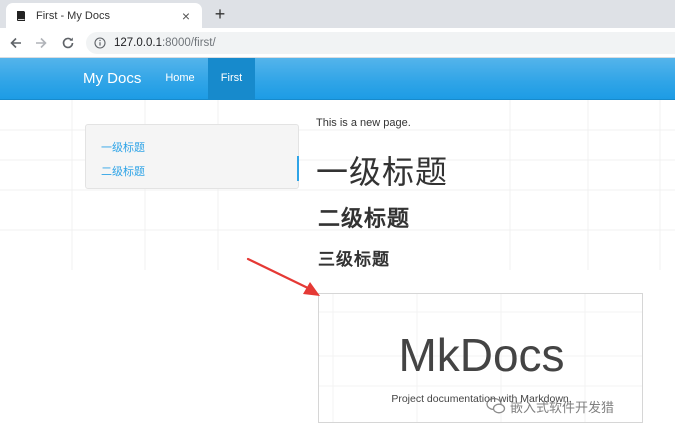 The width and height of the screenshot is (675, 429). Describe the element at coordinates (298, 168) in the screenshot. I see `toc-active-indicator` at that location.